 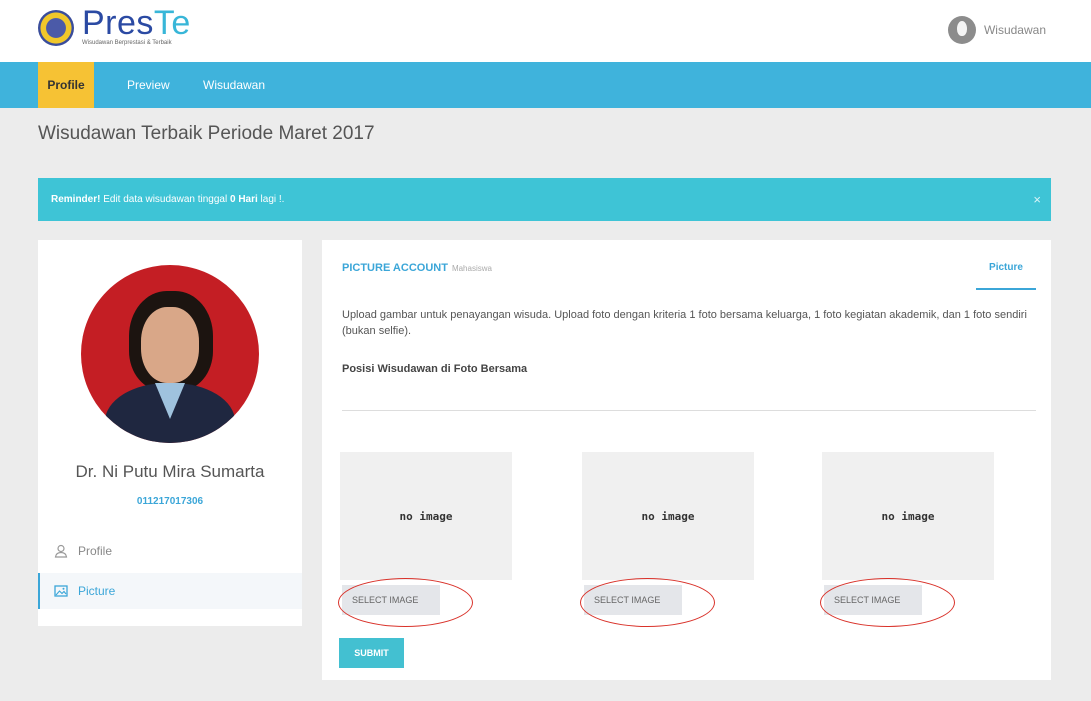 I want to click on brand-logo: PresTe Wisudawan Berprestasi & Terbaik, so click(x=114, y=26).